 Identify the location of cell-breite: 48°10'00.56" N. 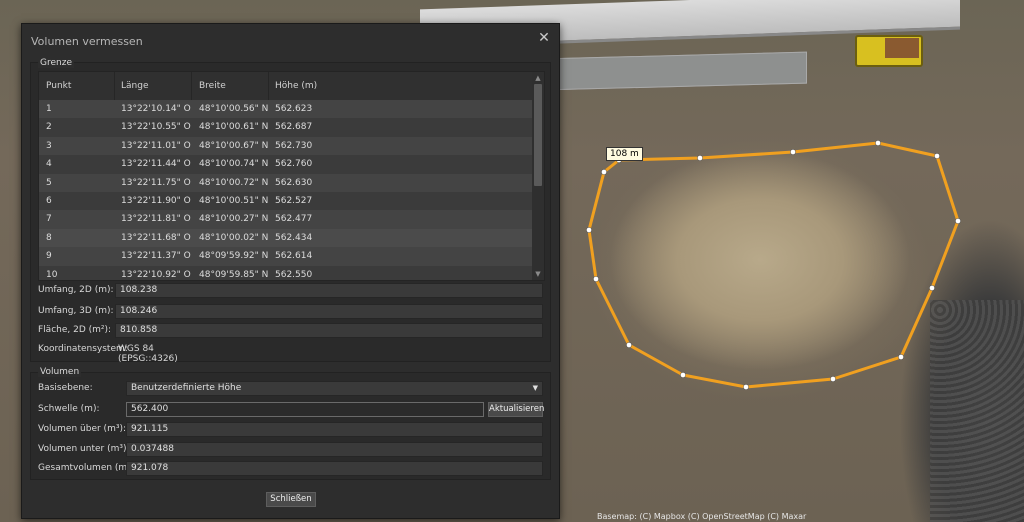
(234, 109).